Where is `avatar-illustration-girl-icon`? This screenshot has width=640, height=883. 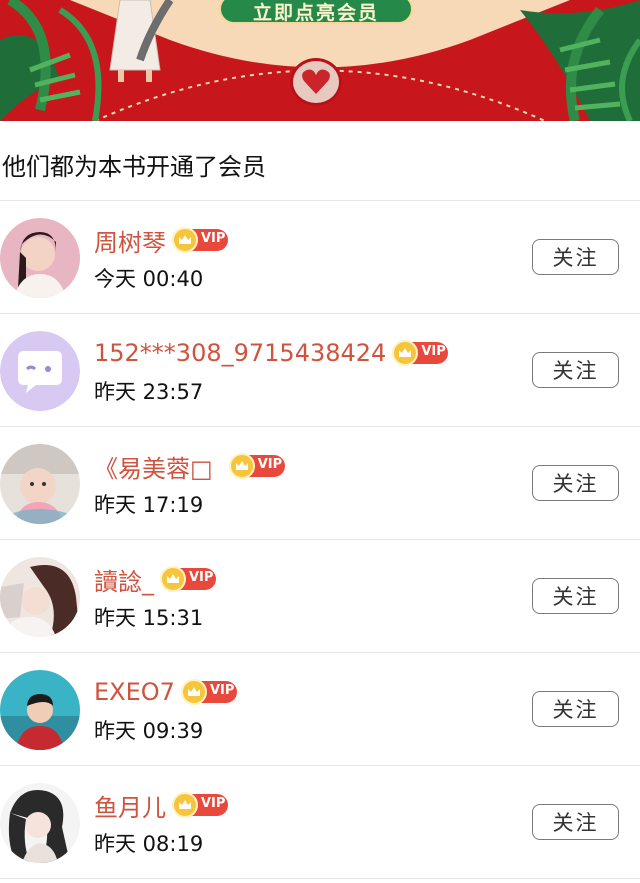
avatar-illustration-girl-icon is located at coordinates (40, 597).